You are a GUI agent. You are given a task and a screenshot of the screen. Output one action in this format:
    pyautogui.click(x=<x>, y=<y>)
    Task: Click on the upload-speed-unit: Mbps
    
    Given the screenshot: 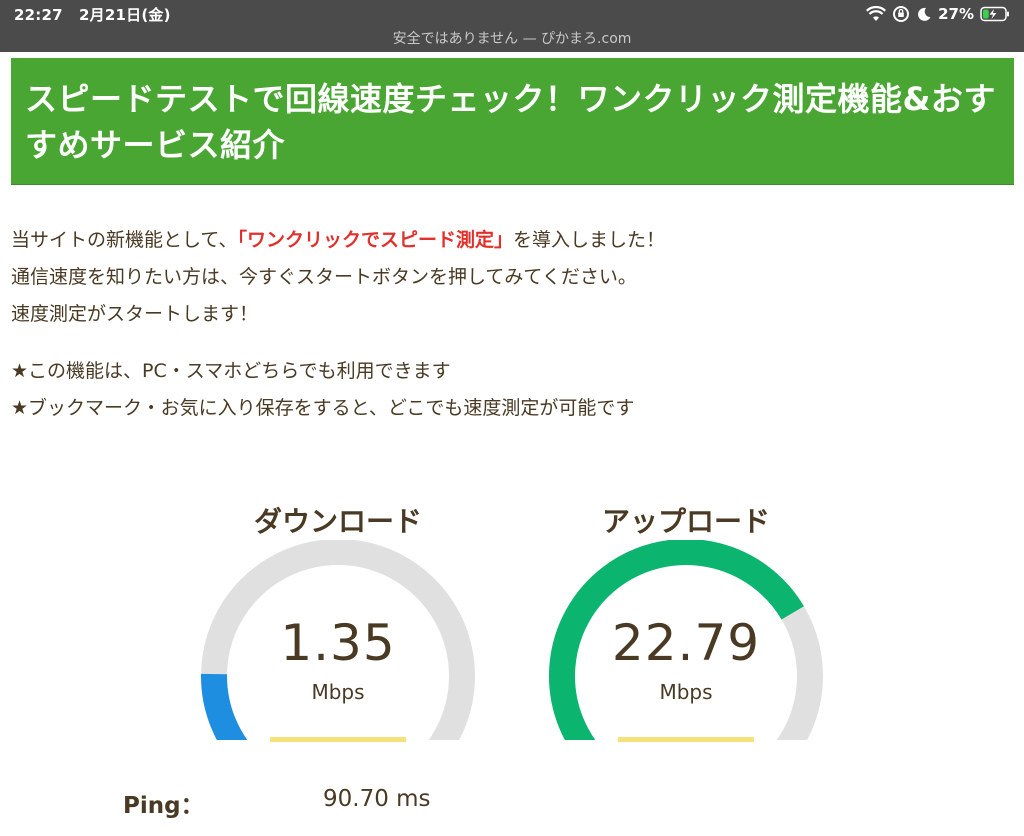 What is the action you would take?
    pyautogui.click(x=686, y=692)
    